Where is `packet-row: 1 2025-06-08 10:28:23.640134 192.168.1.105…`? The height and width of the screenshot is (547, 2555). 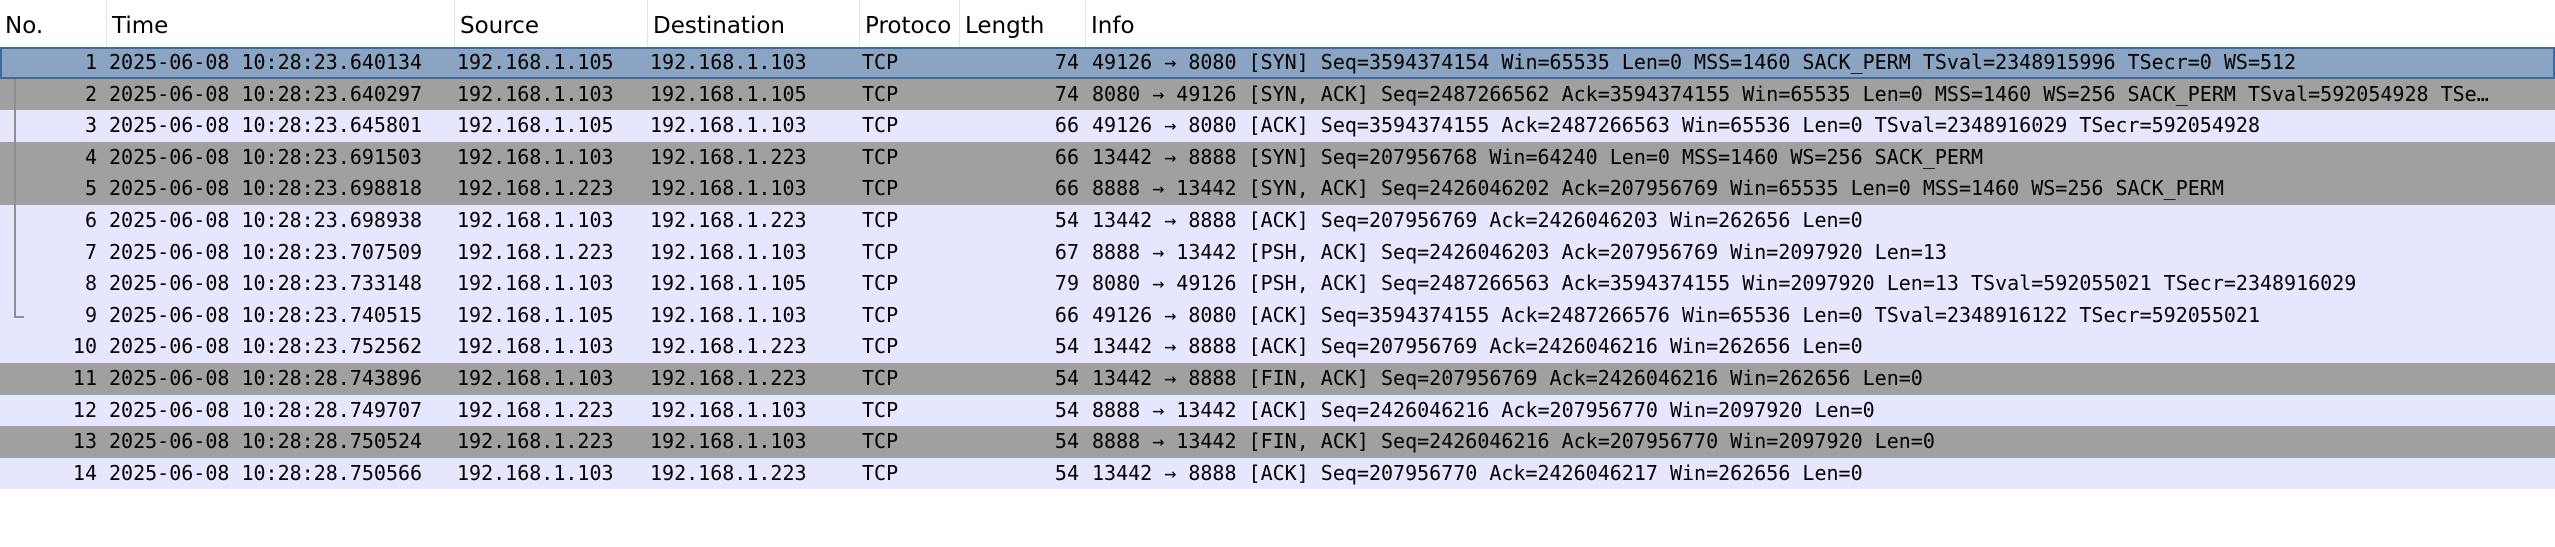 packet-row: 1 2025-06-08 10:28:23.640134 192.168.1.105… is located at coordinates (1277, 63).